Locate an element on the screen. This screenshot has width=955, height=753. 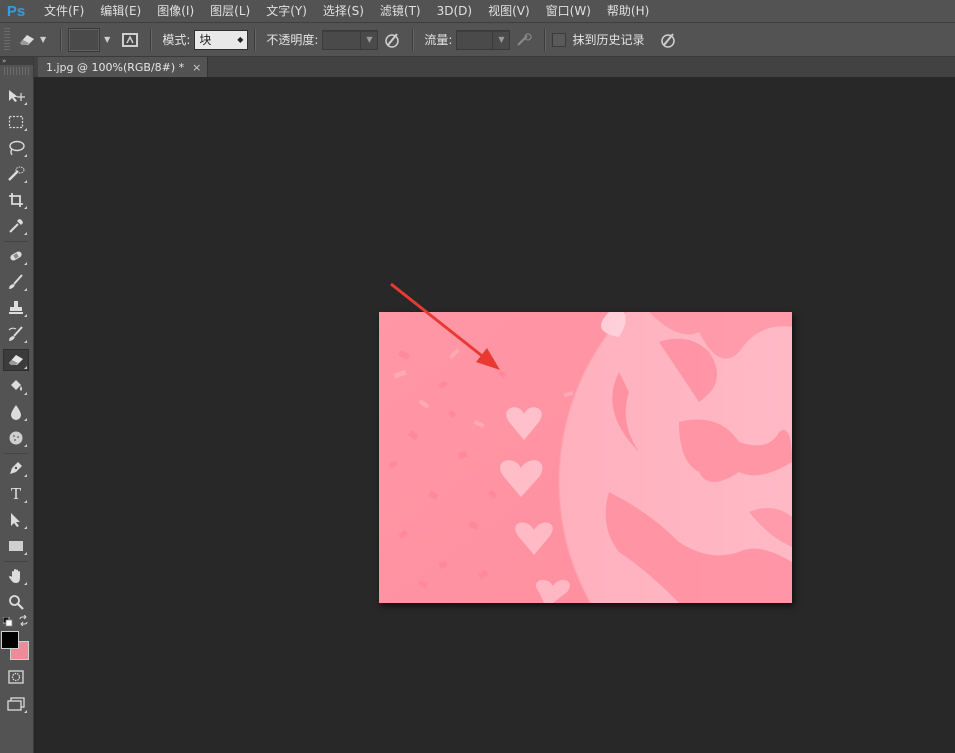
menu-type: 文字(Y) is located at coordinates (286, 11).